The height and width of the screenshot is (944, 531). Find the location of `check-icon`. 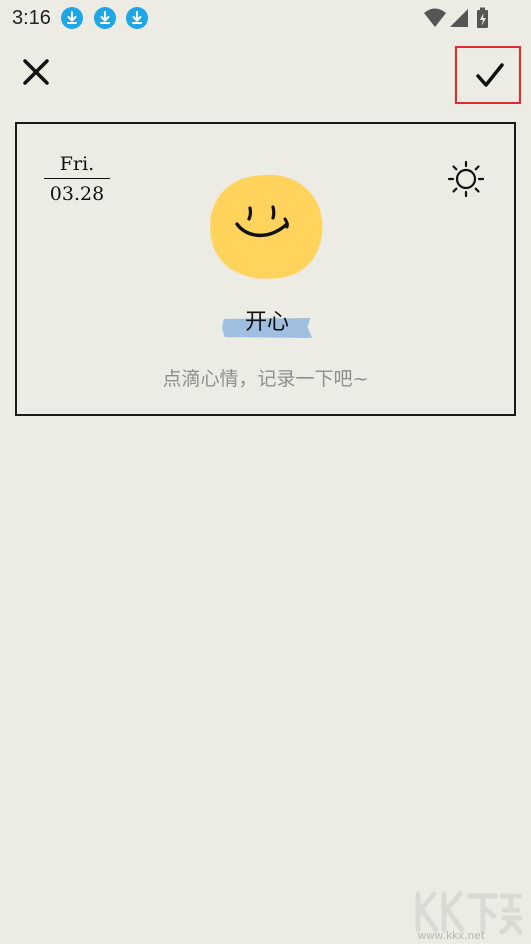

check-icon is located at coordinates (490, 75).